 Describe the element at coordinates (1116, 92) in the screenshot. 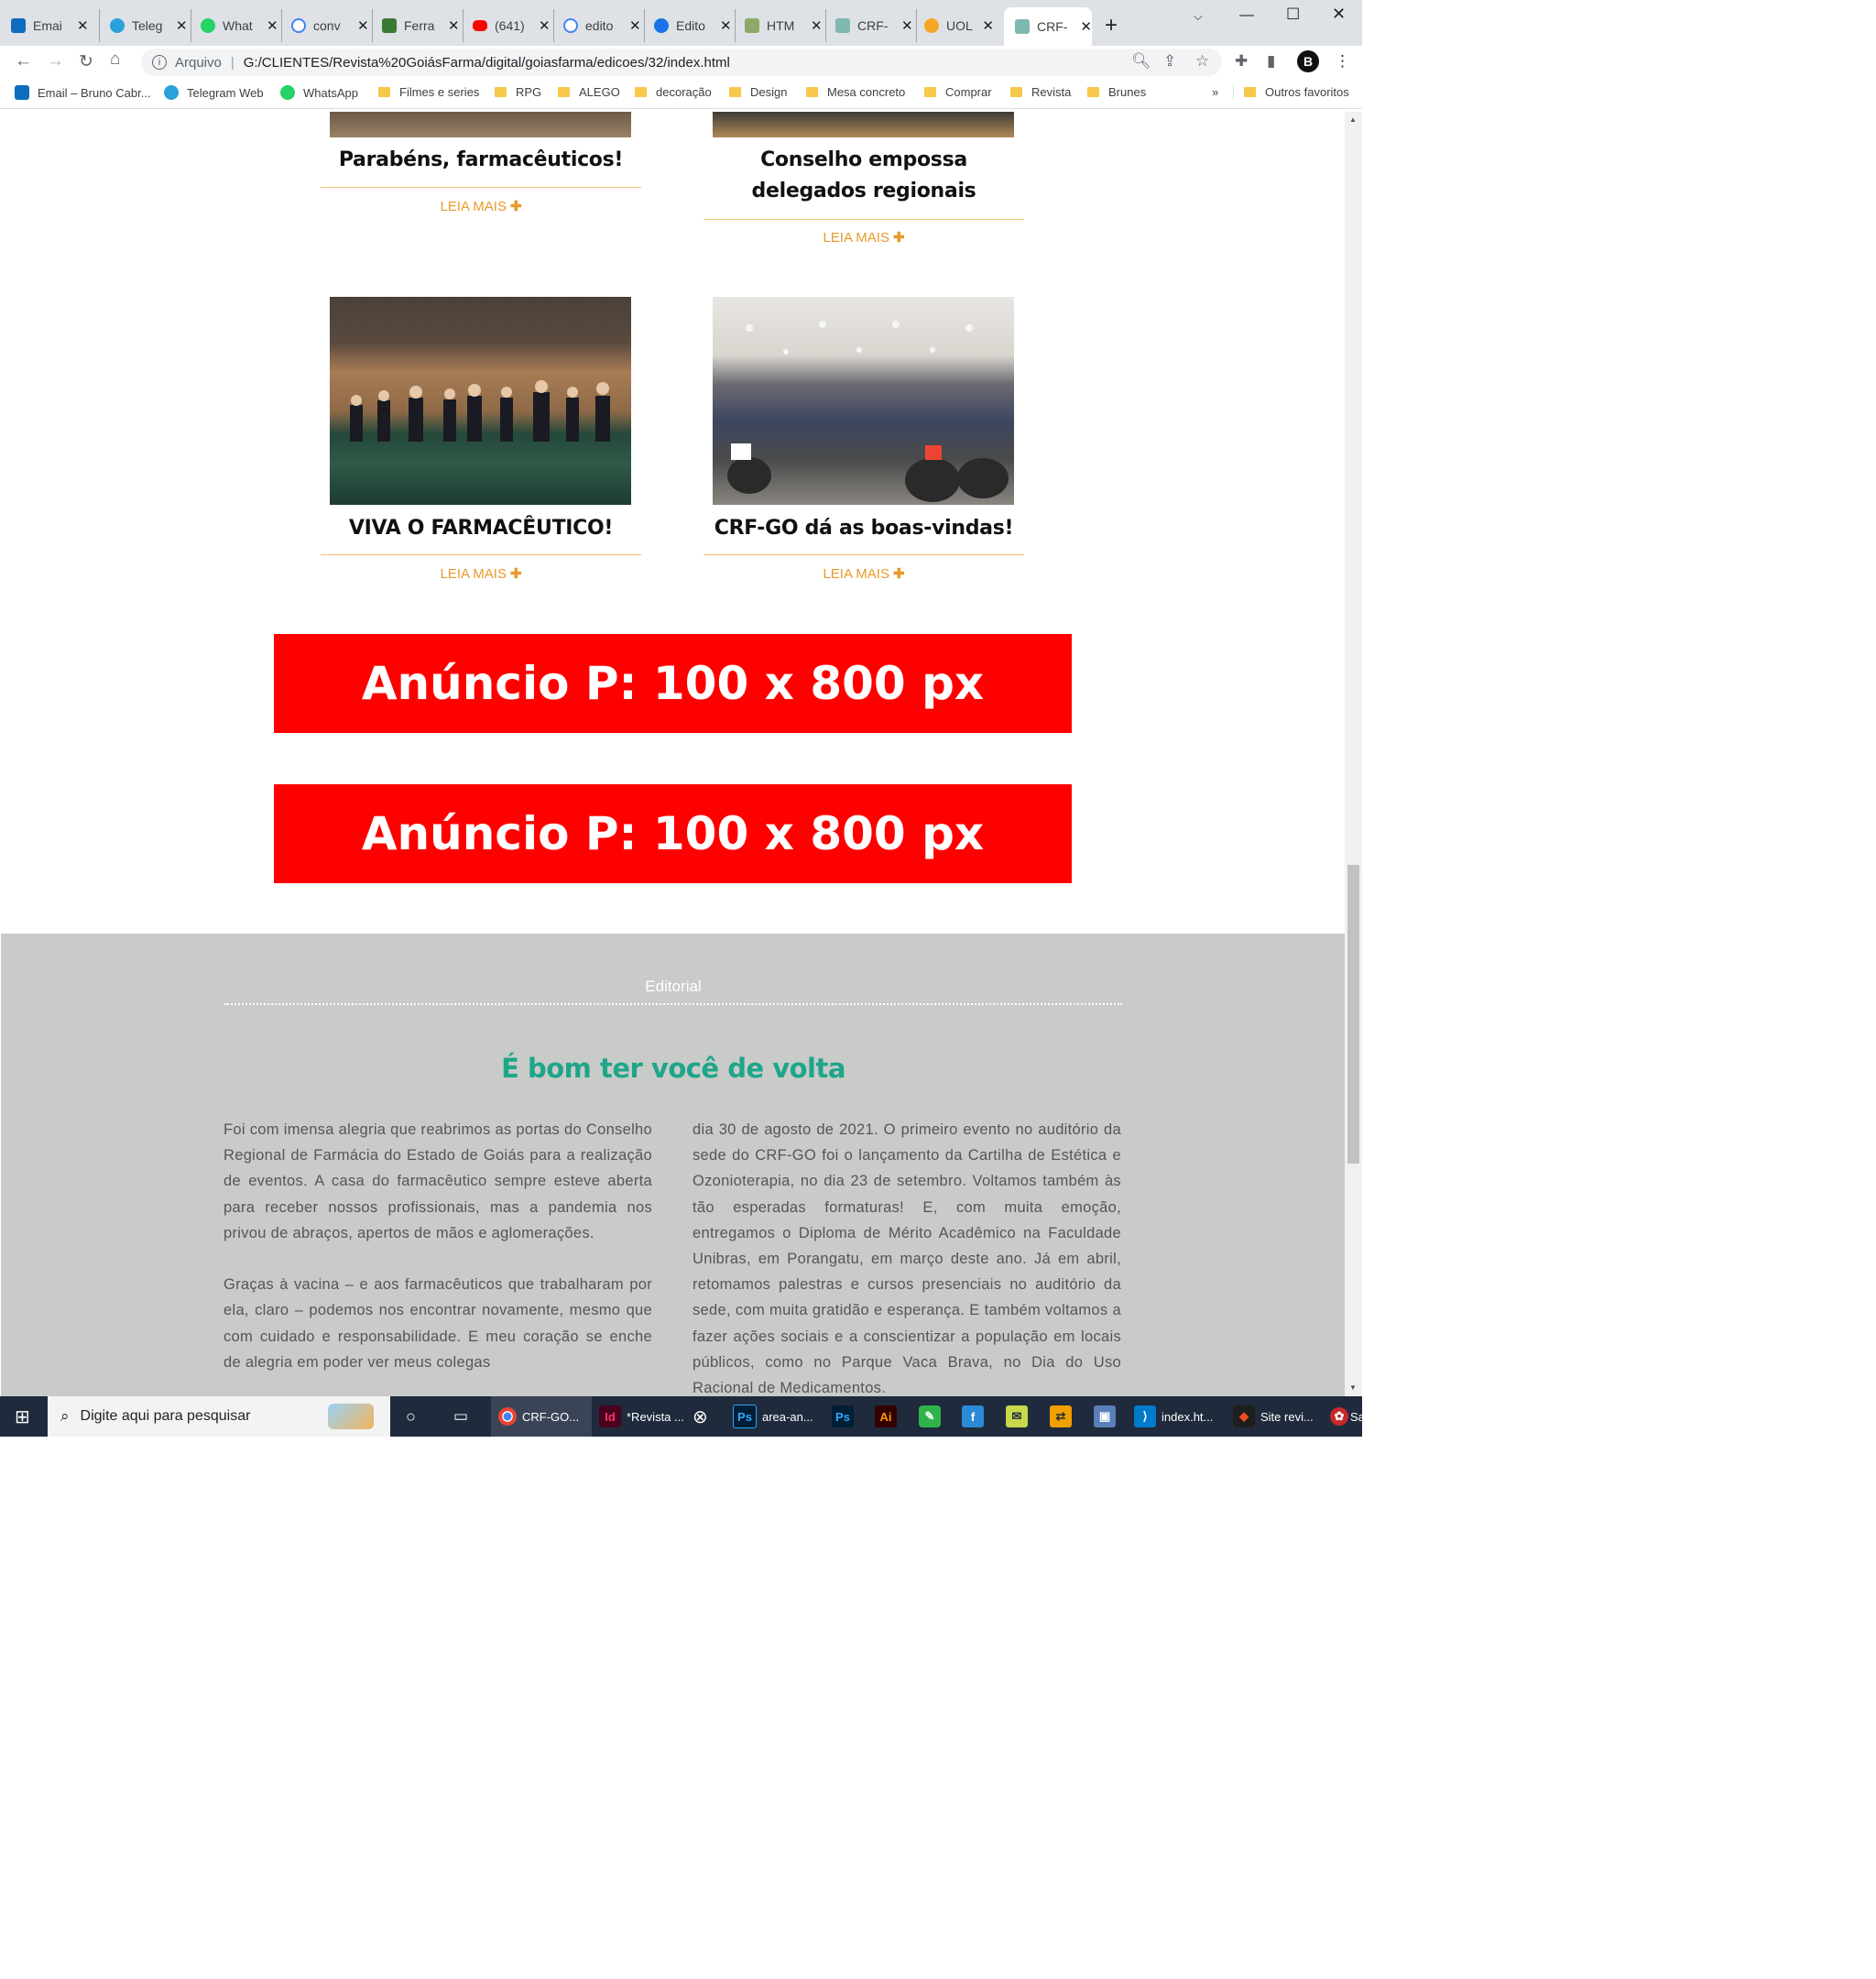

I see `bookmark-brunes: Brunes` at that location.